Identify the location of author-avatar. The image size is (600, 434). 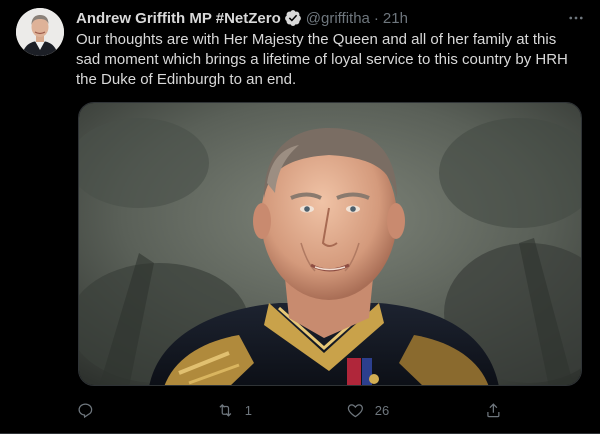
(40, 32).